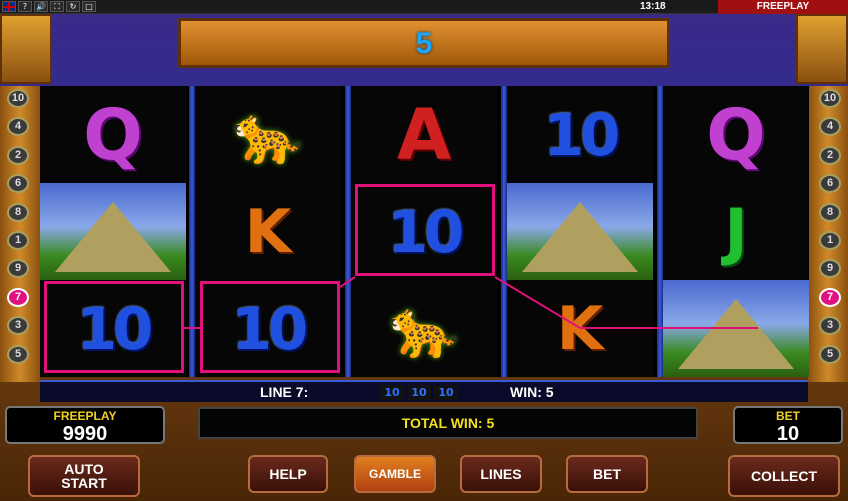 This screenshot has width=848, height=501. Describe the element at coordinates (395, 474) in the screenshot. I see `gamble-button: GAMBLE` at that location.